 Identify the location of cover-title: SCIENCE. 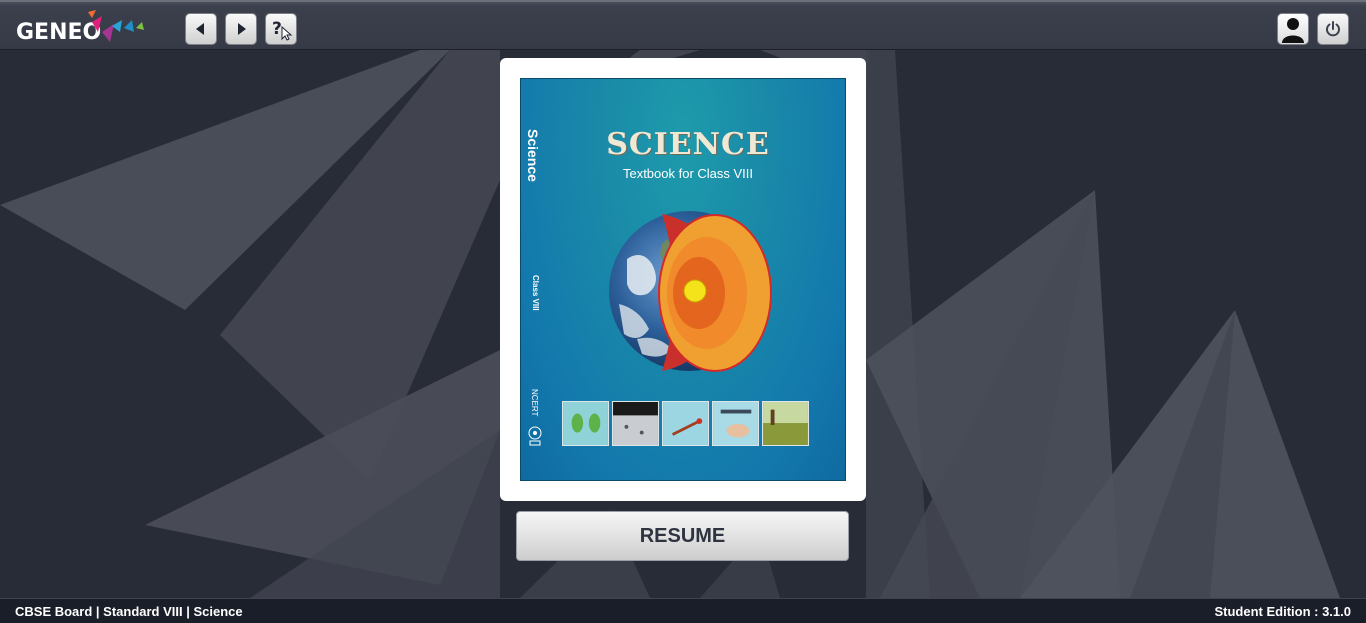
(688, 144).